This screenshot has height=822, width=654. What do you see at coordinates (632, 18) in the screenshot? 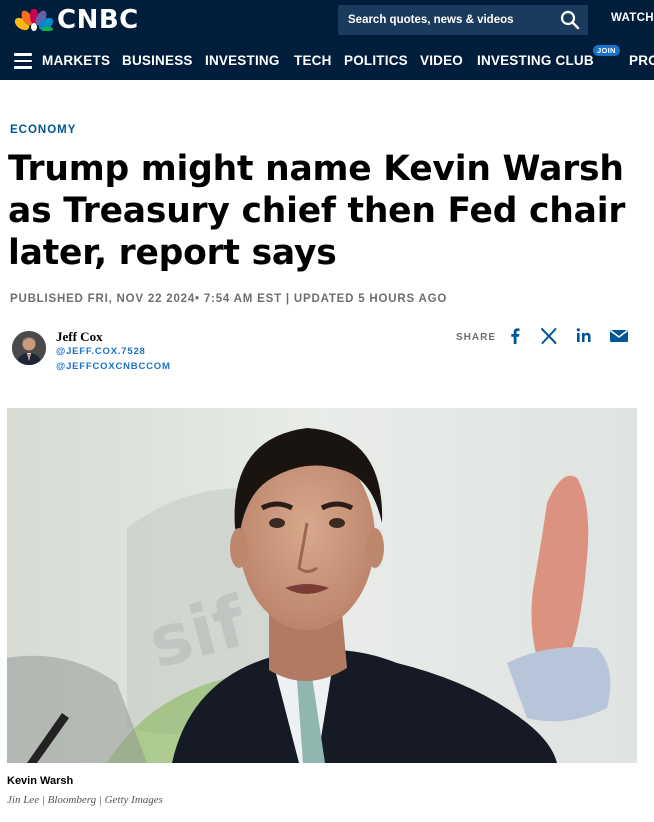
I see `watch-link: WATCH` at bounding box center [632, 18].